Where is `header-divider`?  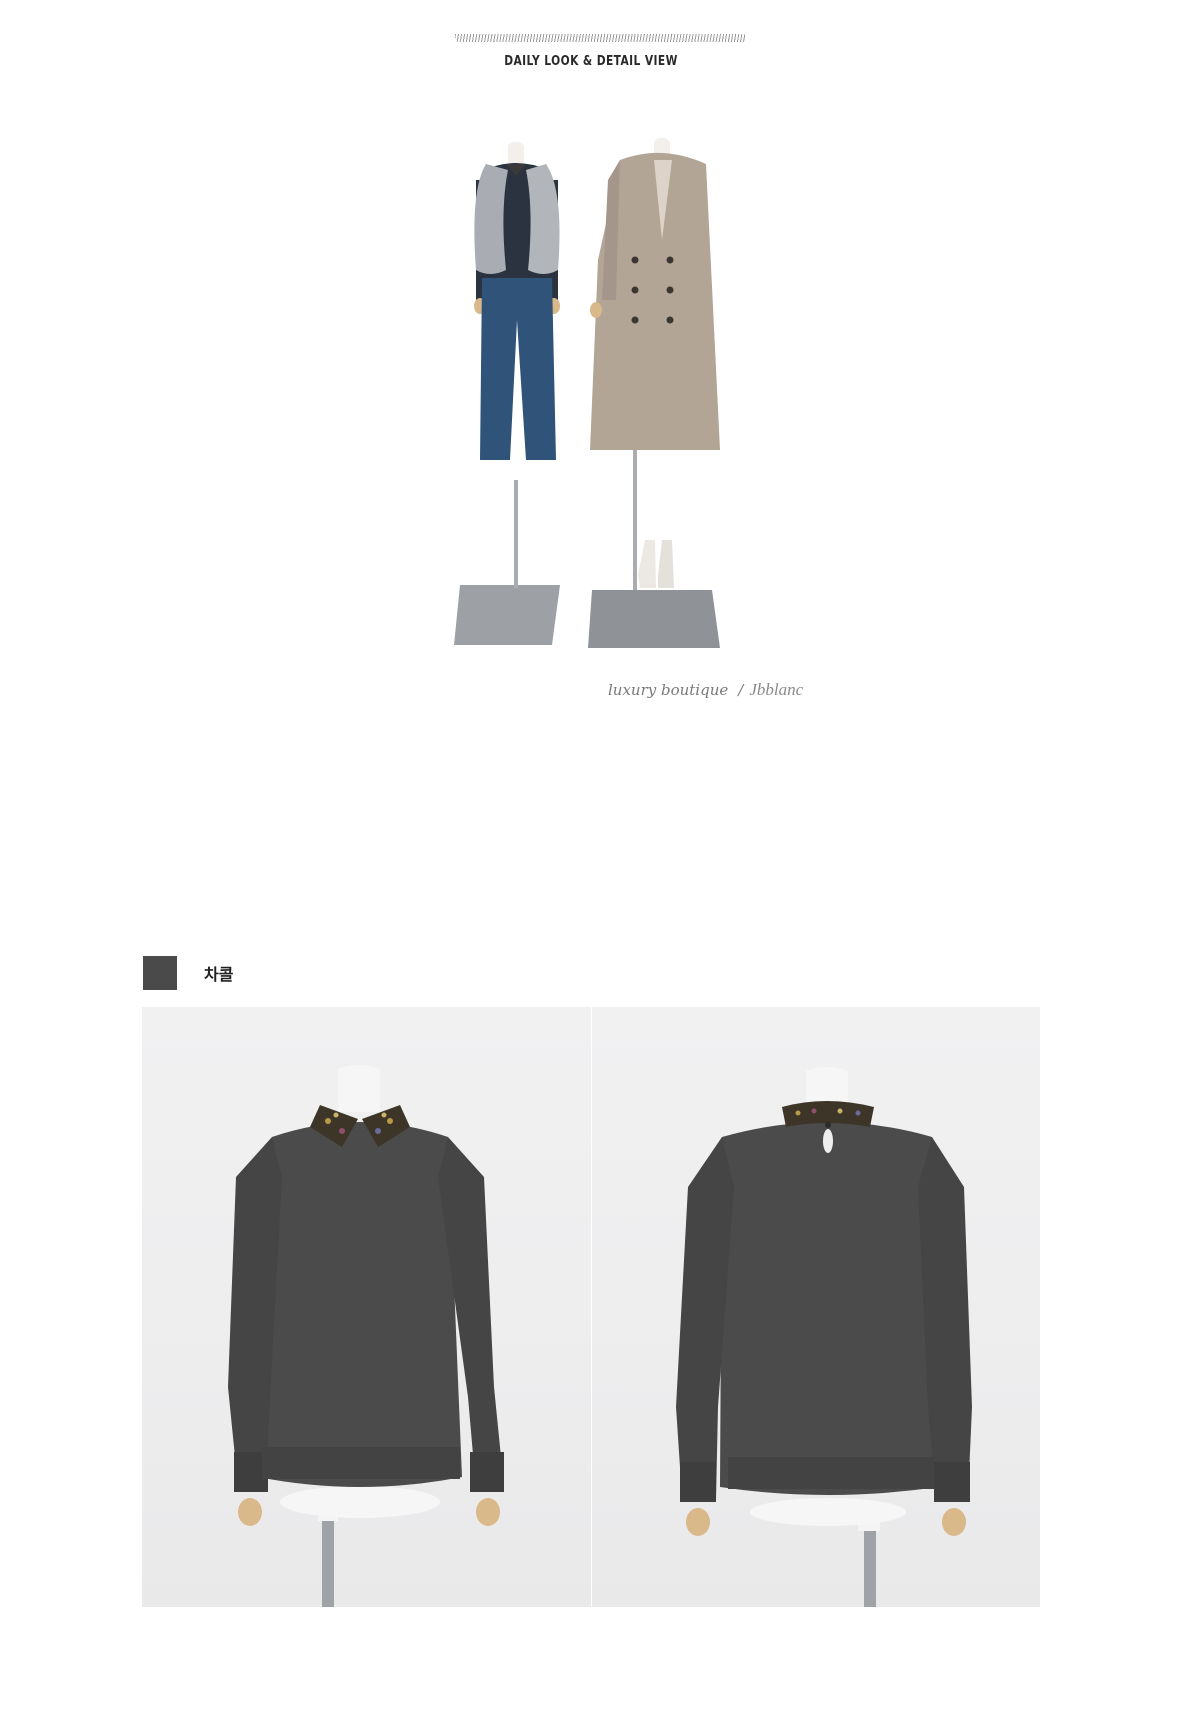 header-divider is located at coordinates (600, 38).